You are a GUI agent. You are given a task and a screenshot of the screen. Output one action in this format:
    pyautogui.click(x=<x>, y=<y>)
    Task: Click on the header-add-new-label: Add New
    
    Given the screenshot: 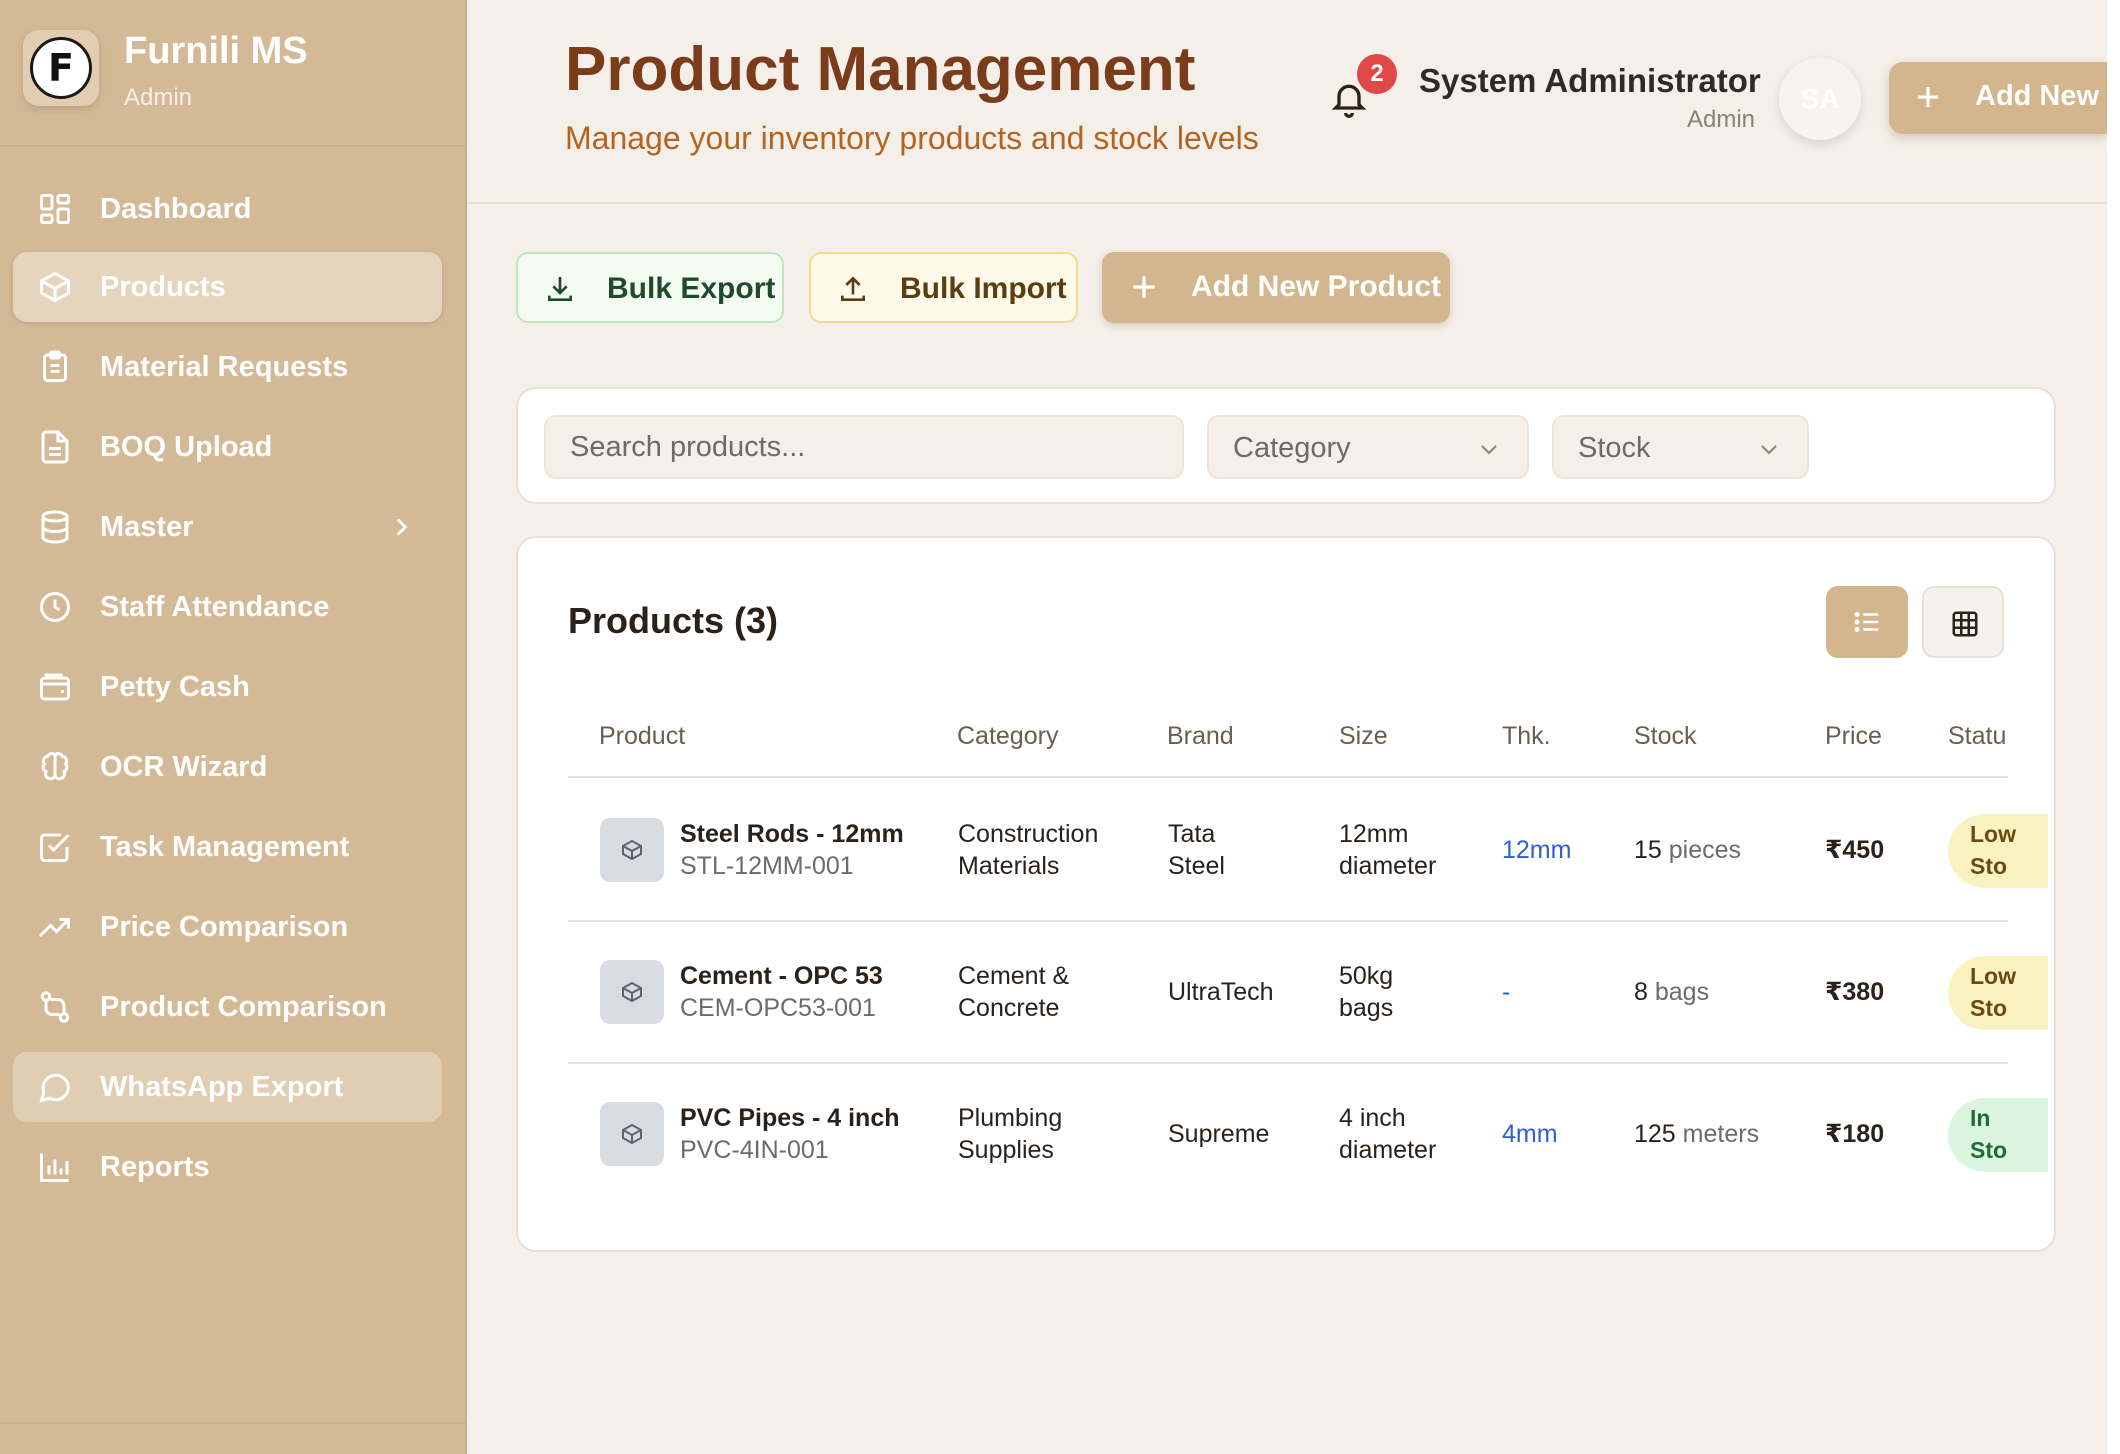 What is the action you would take?
    pyautogui.click(x=2037, y=96)
    